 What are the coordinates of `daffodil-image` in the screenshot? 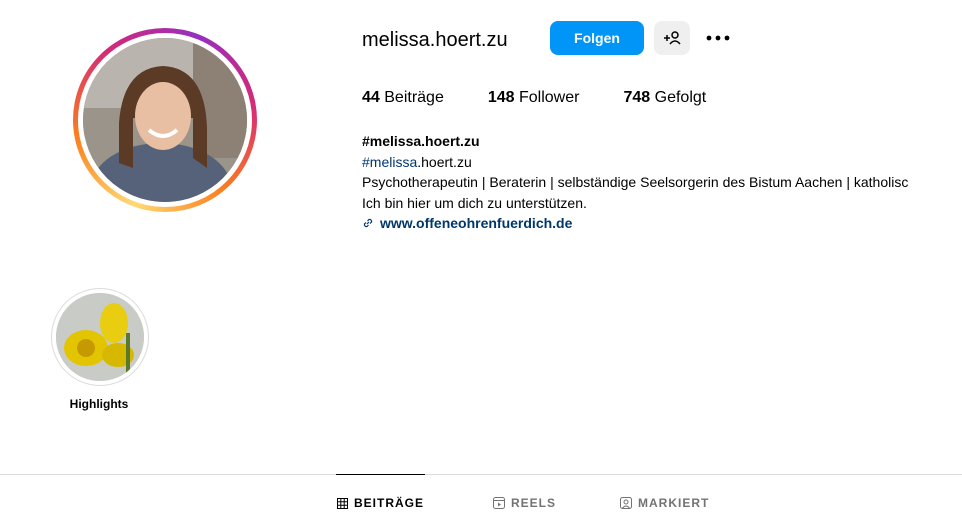 It's located at (100, 337).